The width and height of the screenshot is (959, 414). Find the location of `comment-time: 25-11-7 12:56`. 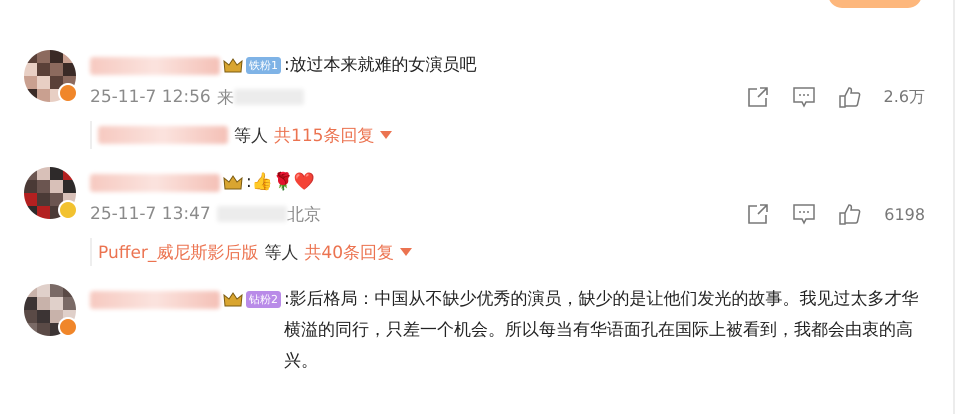

comment-time: 25-11-7 12:56 is located at coordinates (150, 97).